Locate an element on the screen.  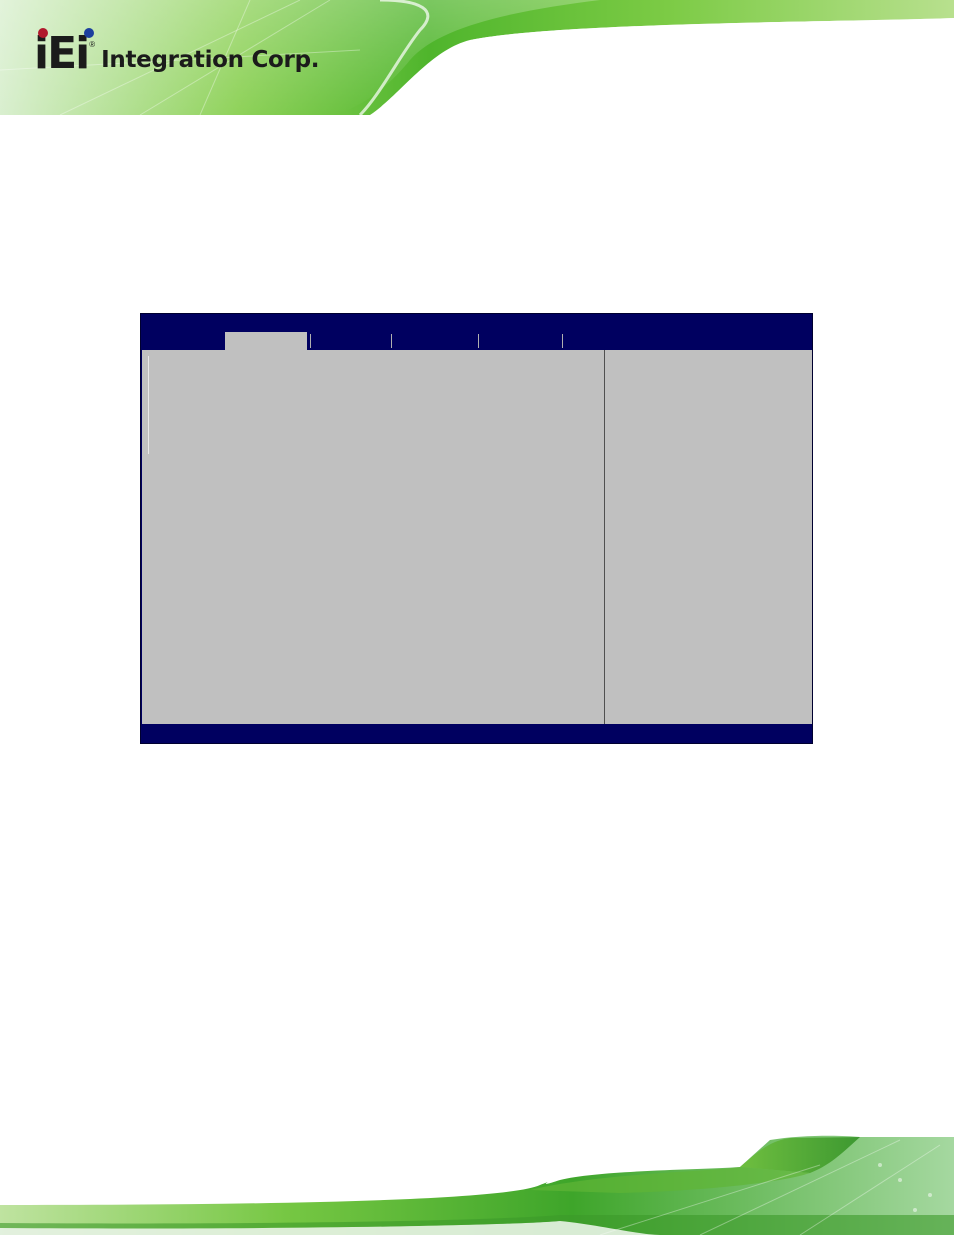
bios-help-panel is located at coordinates (708, 537).